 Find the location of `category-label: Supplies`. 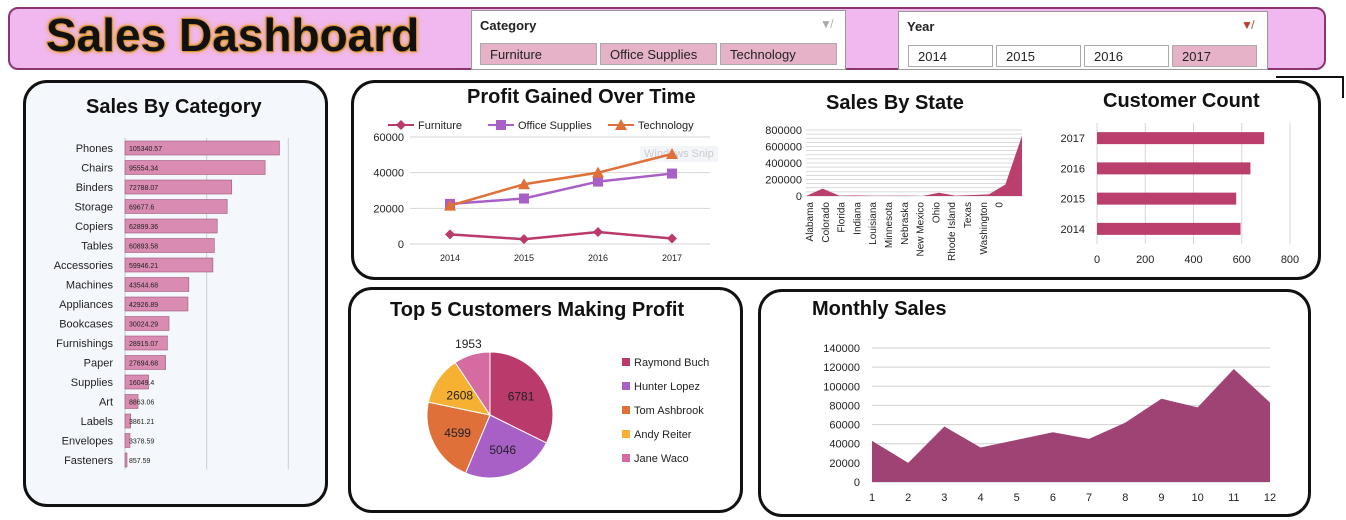

category-label: Supplies is located at coordinates (92, 383).